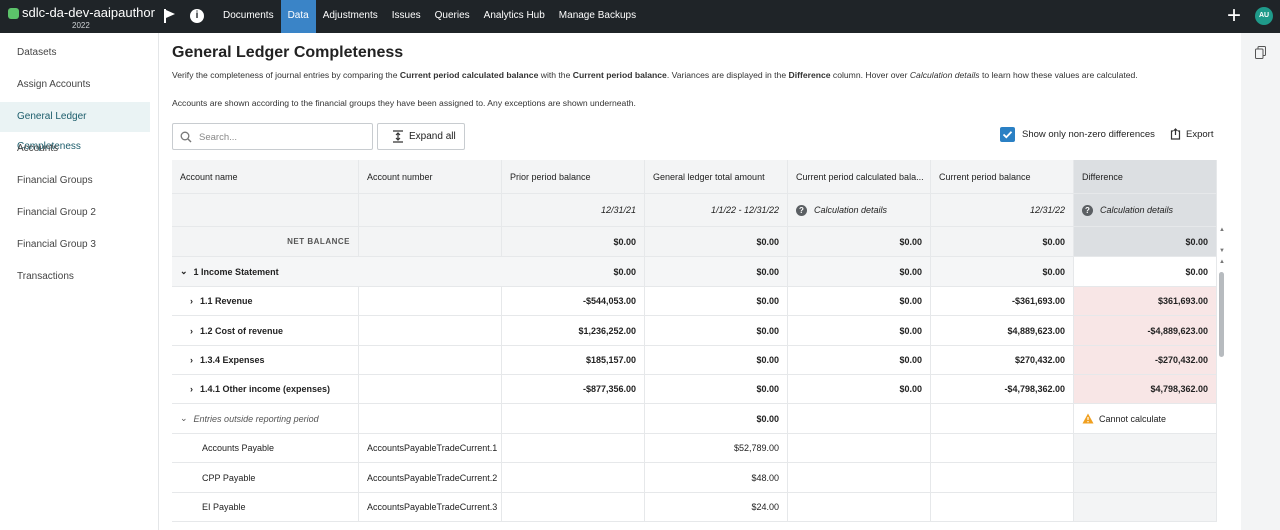 This screenshot has height=530, width=1280. Describe the element at coordinates (265, 301) in the screenshot. I see `group-name-cell: › 1.1 Revenue` at that location.